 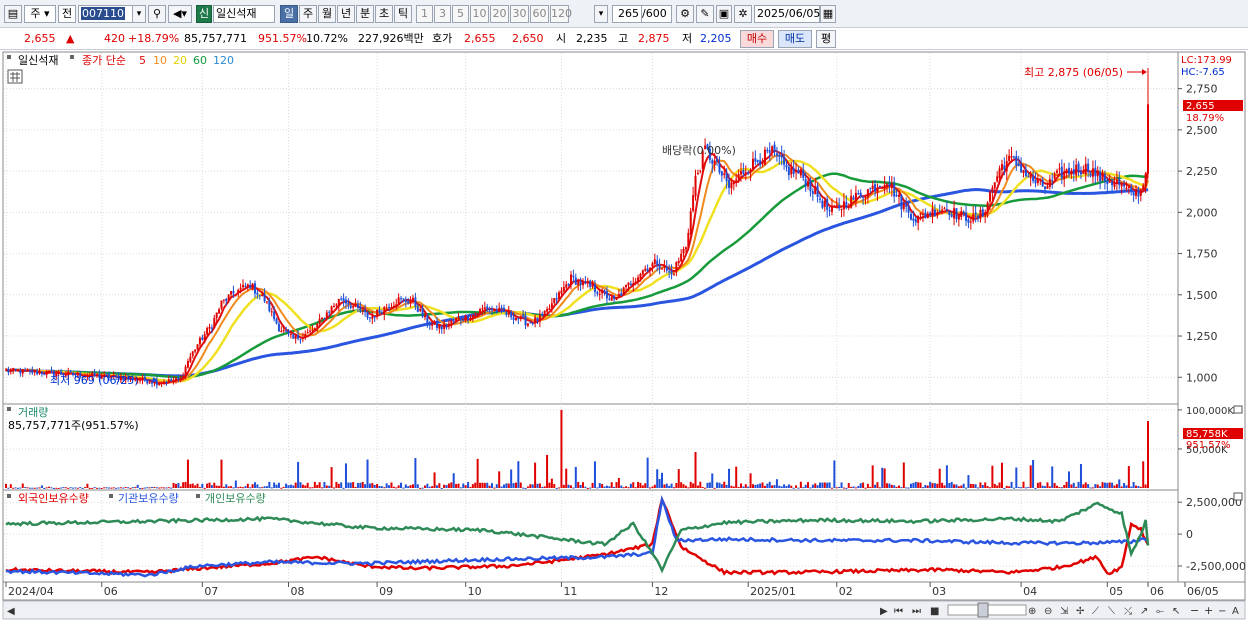 I want to click on interval-tab: 5, so click(x=460, y=14).